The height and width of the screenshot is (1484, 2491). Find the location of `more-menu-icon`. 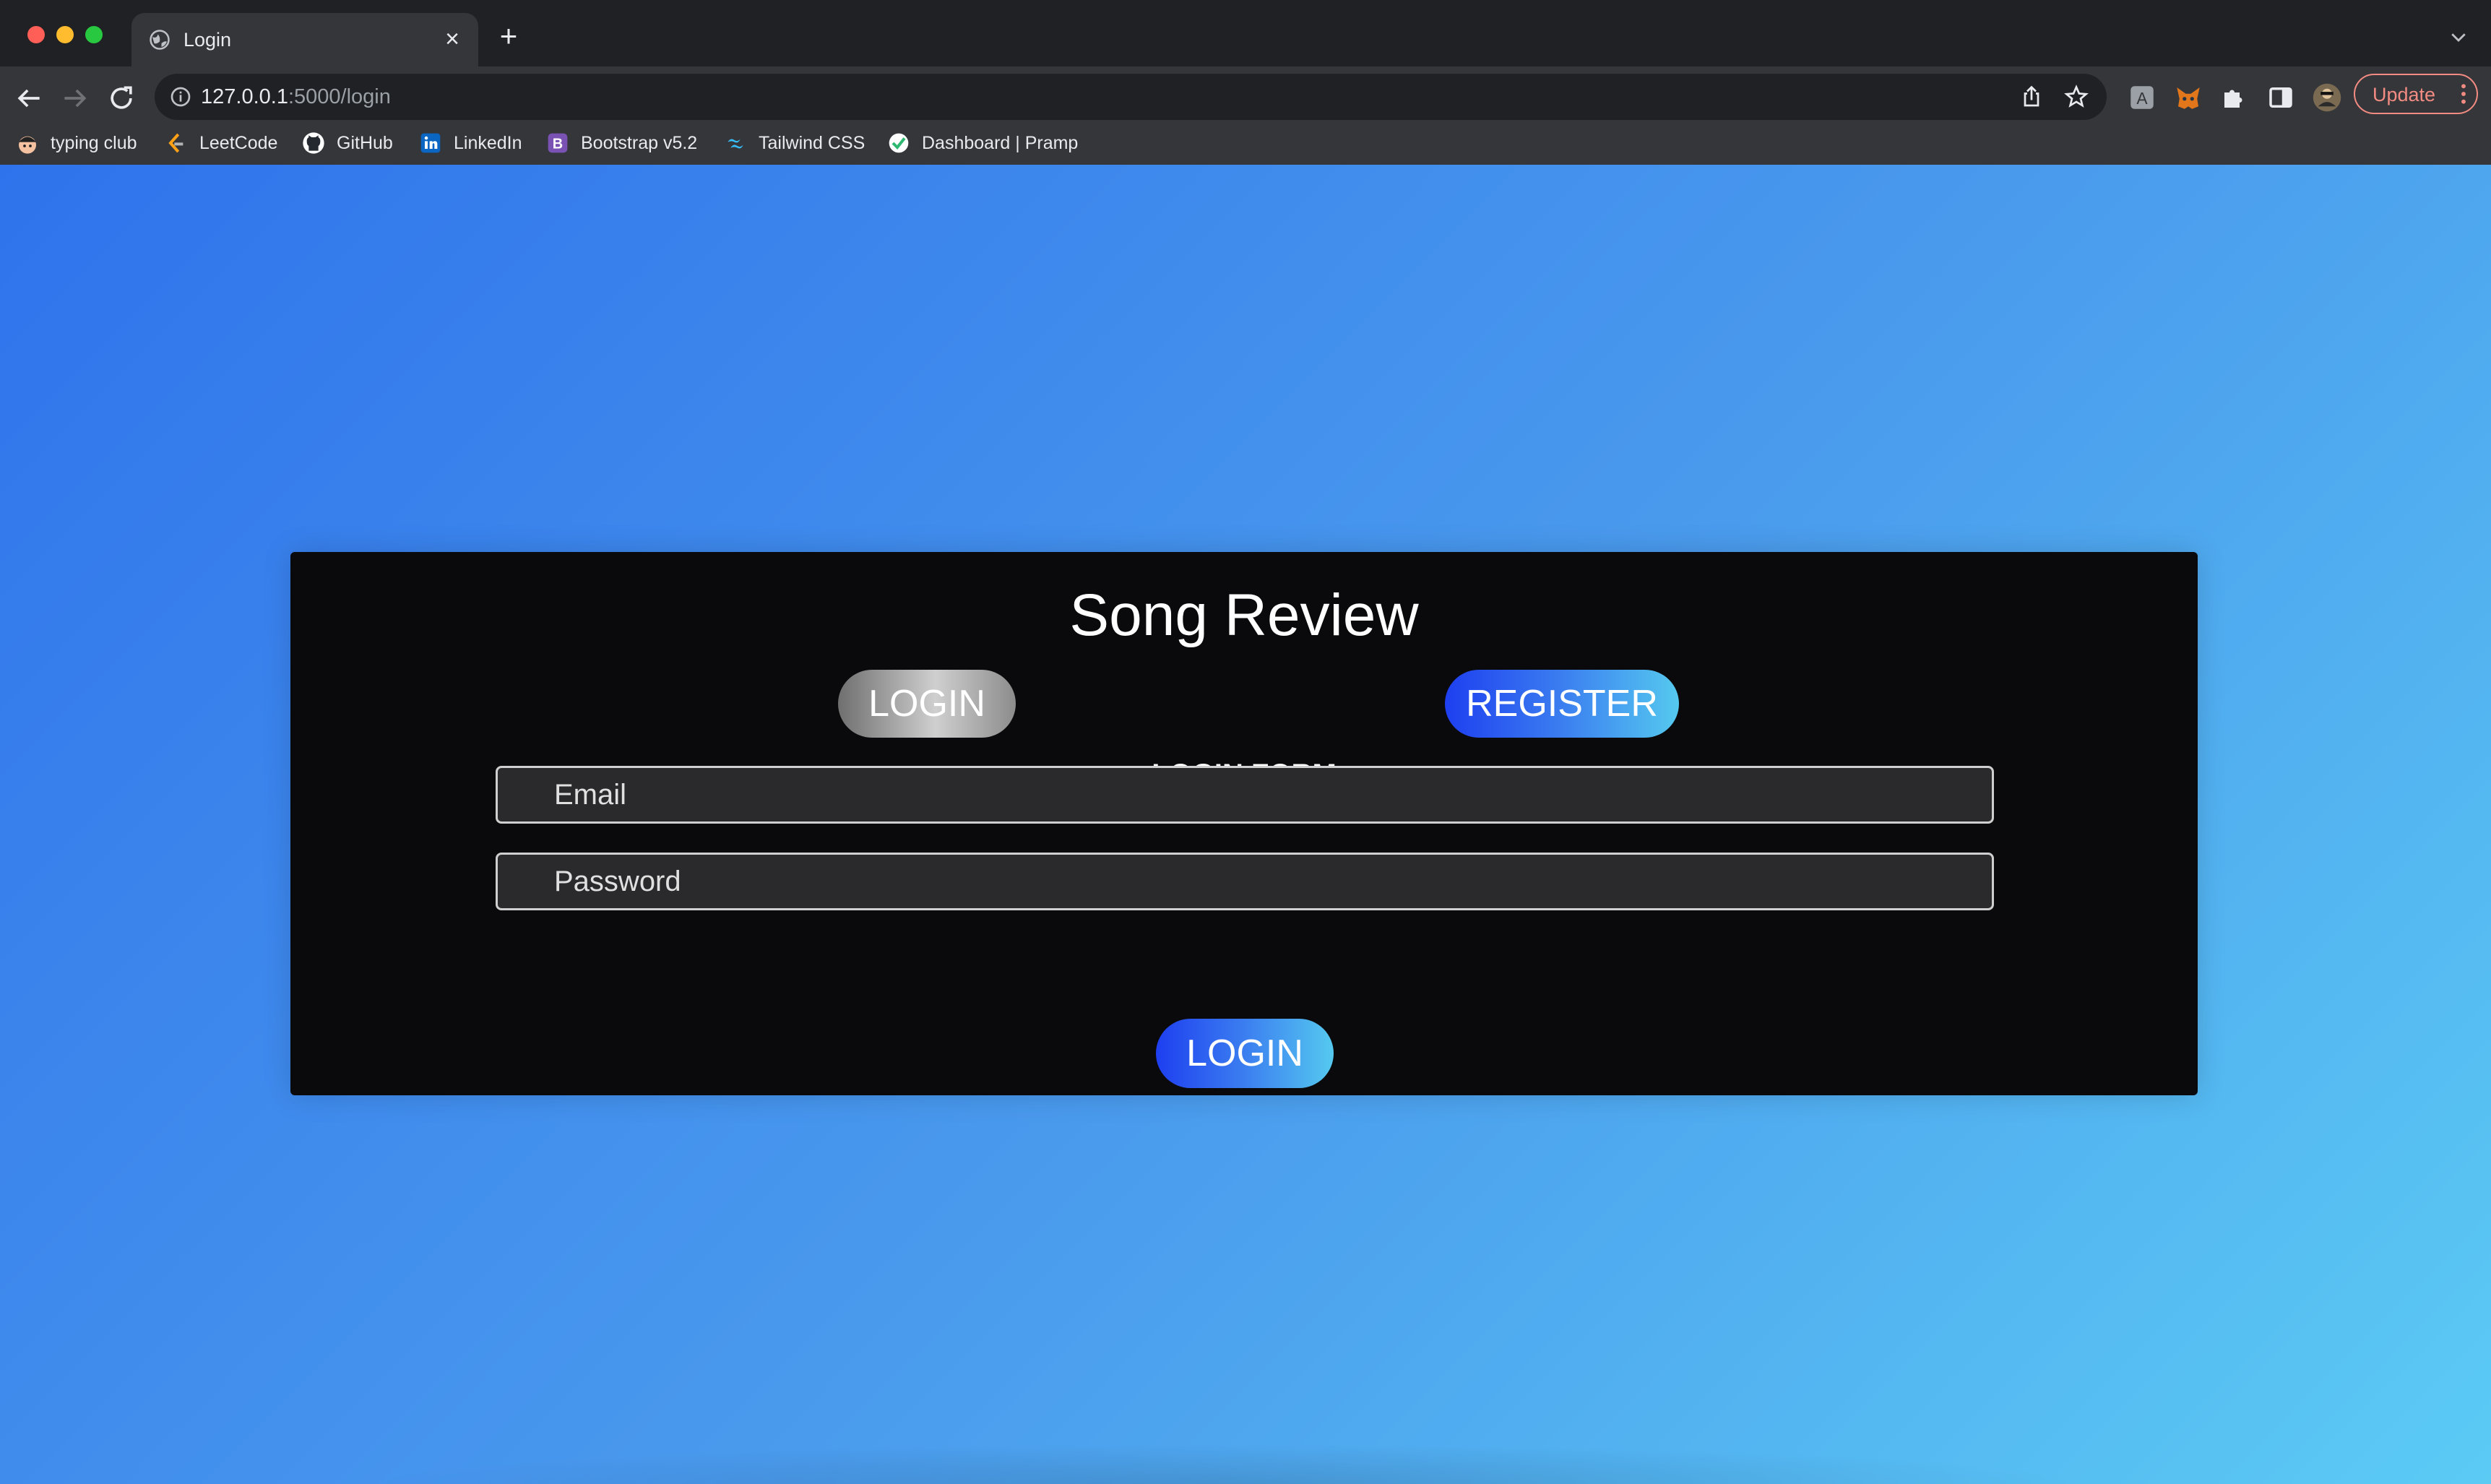

more-menu-icon is located at coordinates (2464, 94).